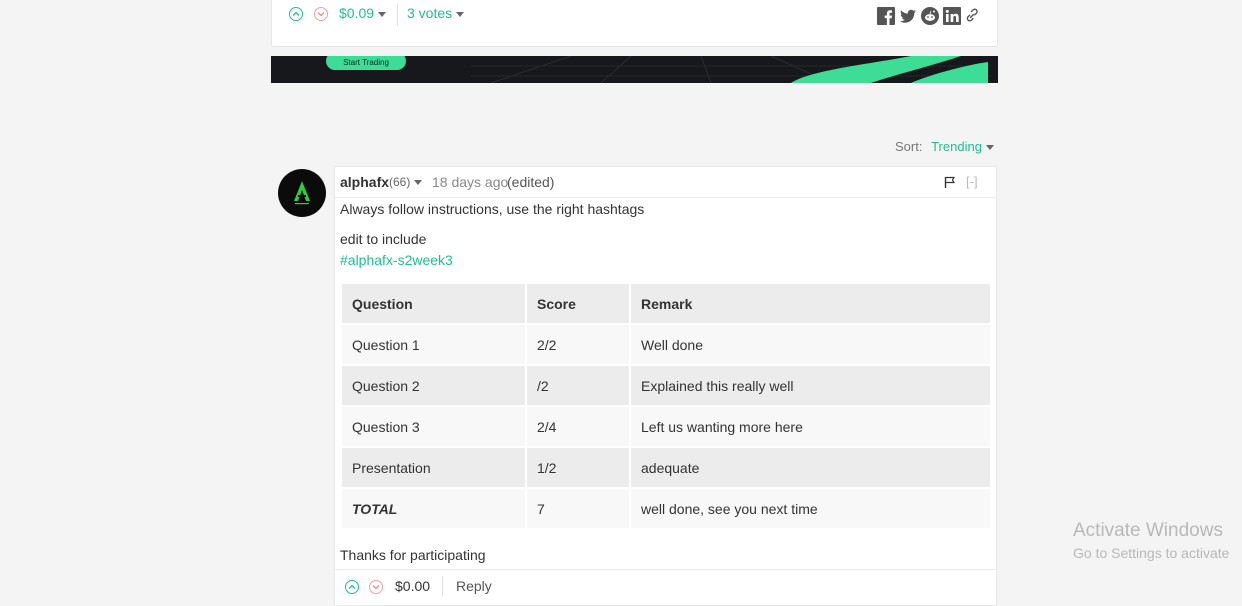 This screenshot has height=606, width=1242. What do you see at coordinates (578, 303) in the screenshot?
I see `table-header: Score` at bounding box center [578, 303].